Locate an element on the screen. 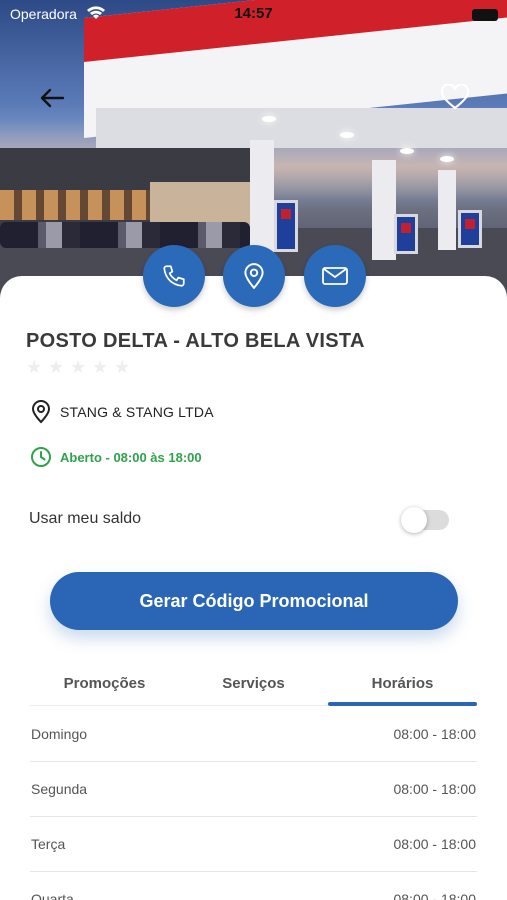 The image size is (507, 900). clock-icon is located at coordinates (41, 457).